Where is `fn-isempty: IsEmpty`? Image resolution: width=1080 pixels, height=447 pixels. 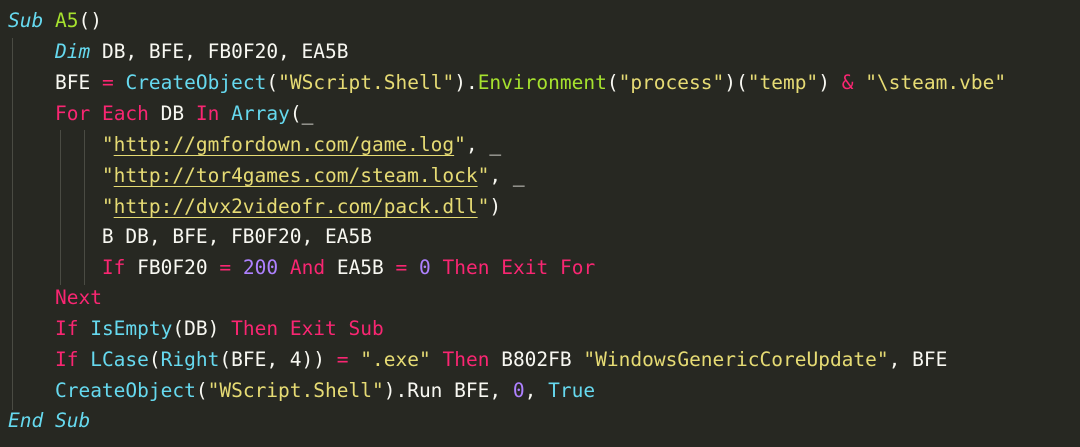 fn-isempty: IsEmpty is located at coordinates (131, 328).